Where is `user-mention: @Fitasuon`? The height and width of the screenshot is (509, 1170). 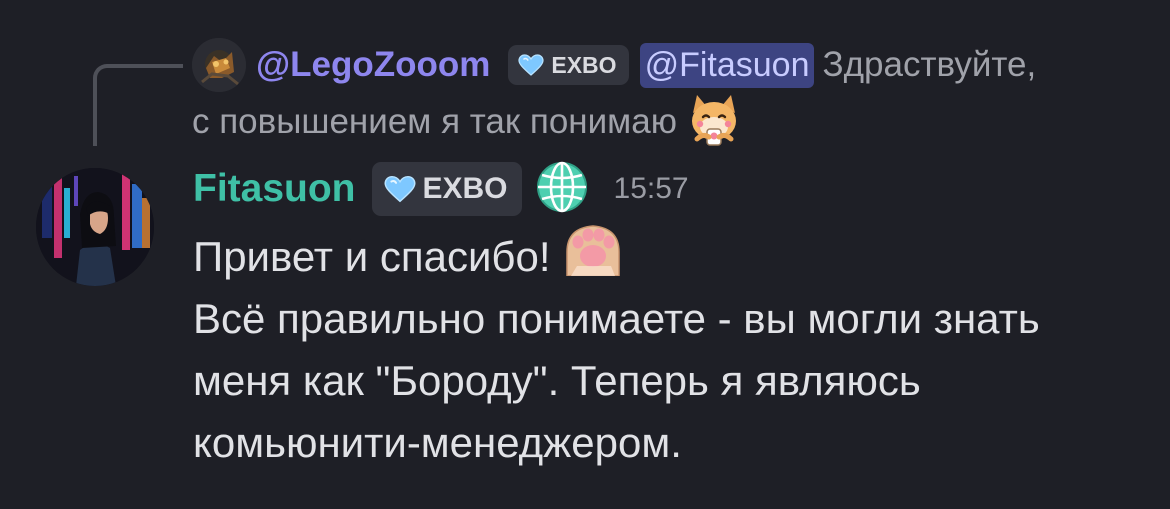
user-mention: @Fitasuon is located at coordinates (727, 65).